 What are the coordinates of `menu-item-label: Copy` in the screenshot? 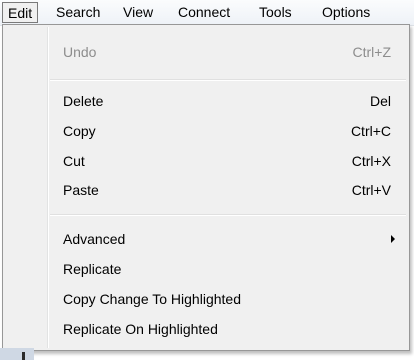 It's located at (79, 131).